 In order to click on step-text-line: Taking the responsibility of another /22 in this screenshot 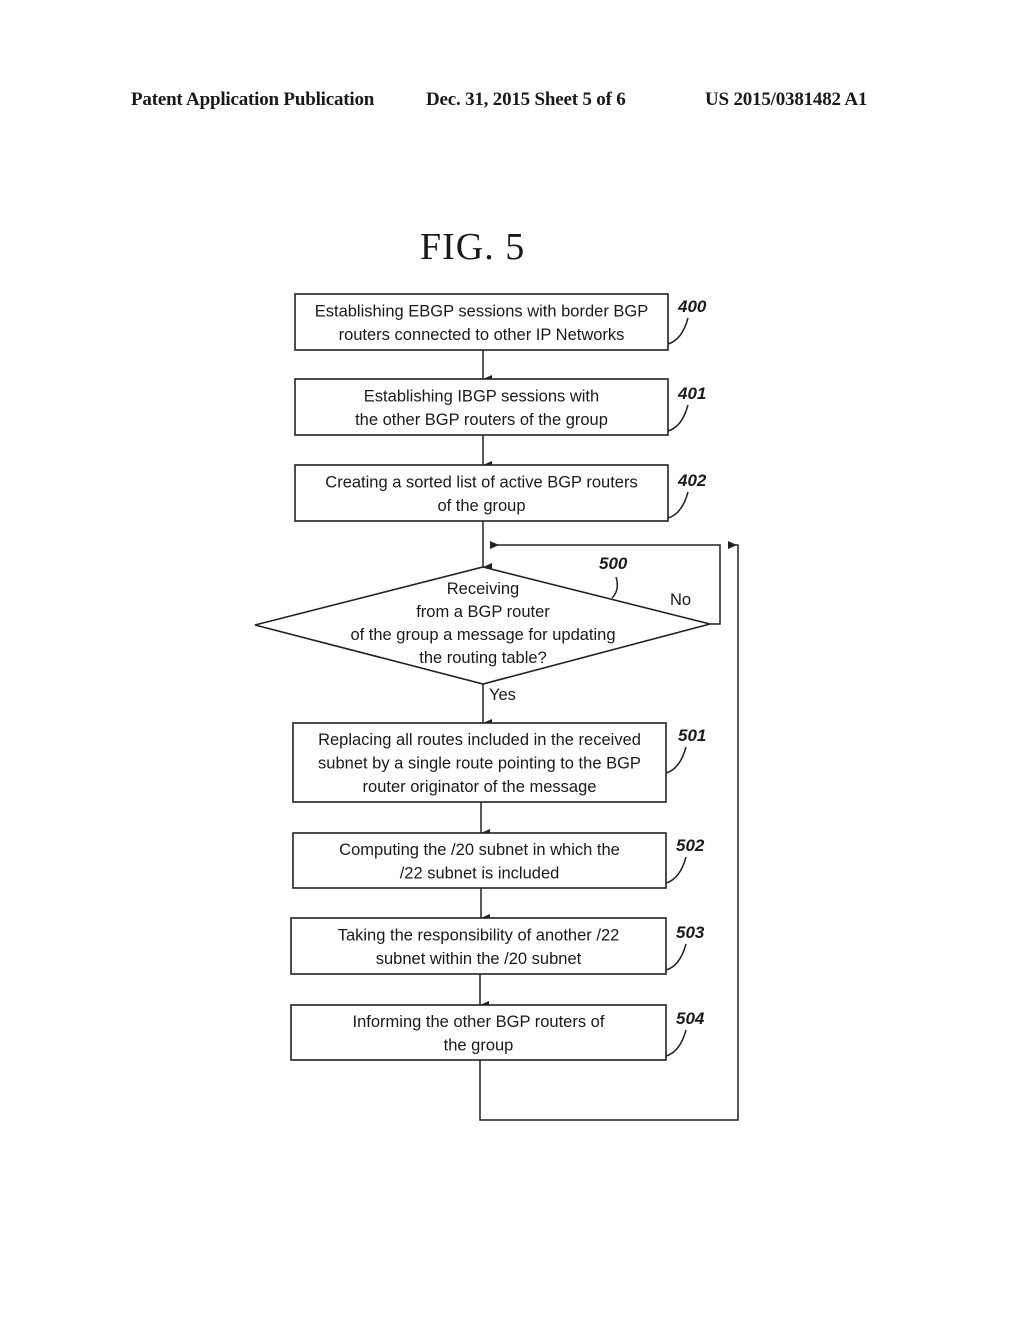, I will do `click(479, 935)`.